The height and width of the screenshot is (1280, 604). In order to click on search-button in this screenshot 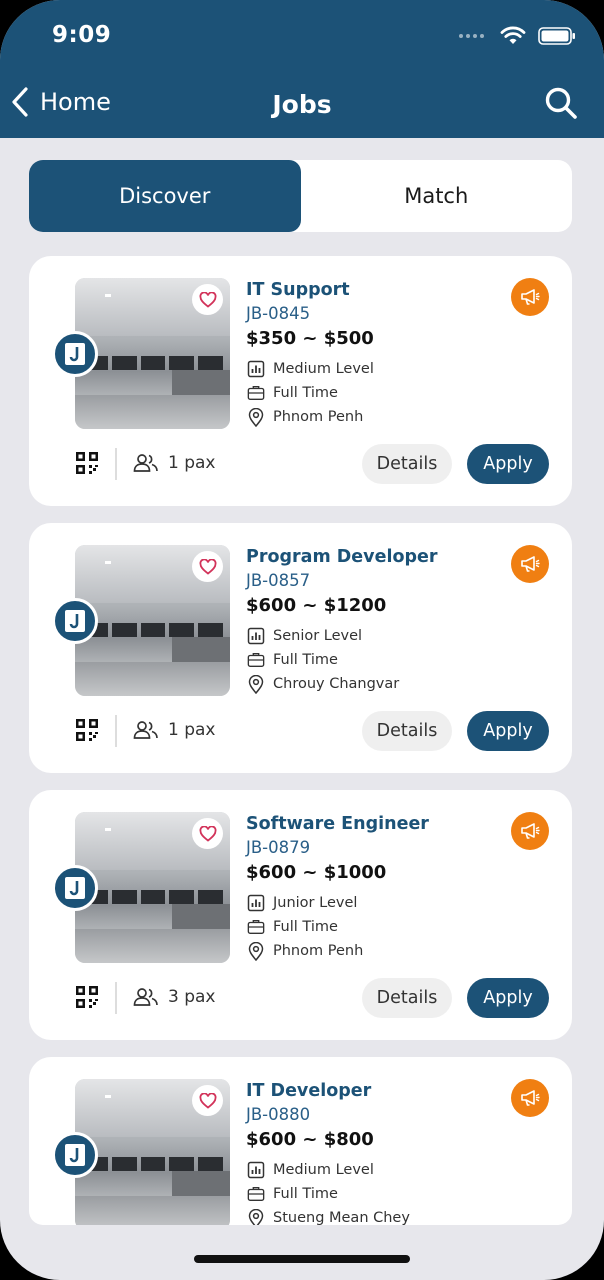, I will do `click(561, 105)`.